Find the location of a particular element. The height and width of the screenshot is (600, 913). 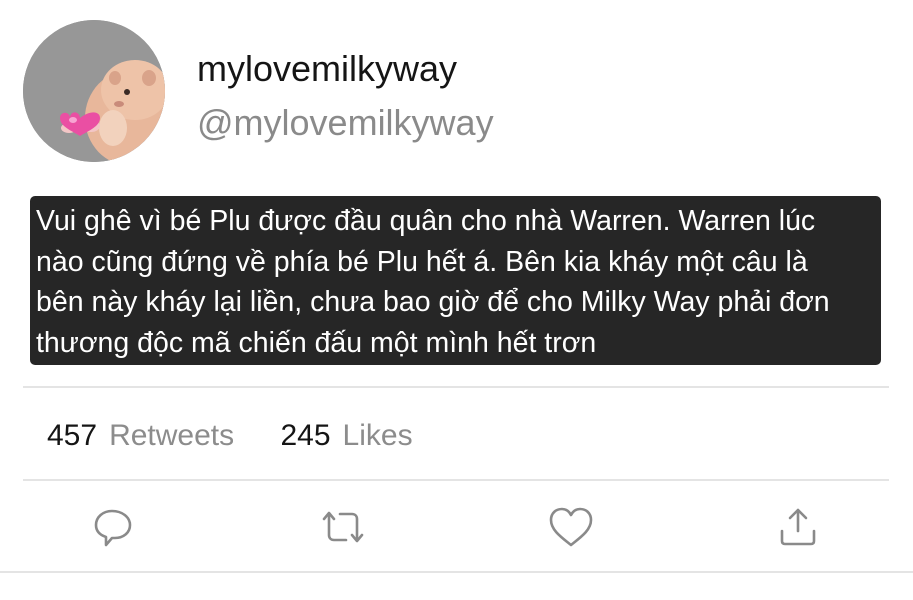

avatar is located at coordinates (94, 91).